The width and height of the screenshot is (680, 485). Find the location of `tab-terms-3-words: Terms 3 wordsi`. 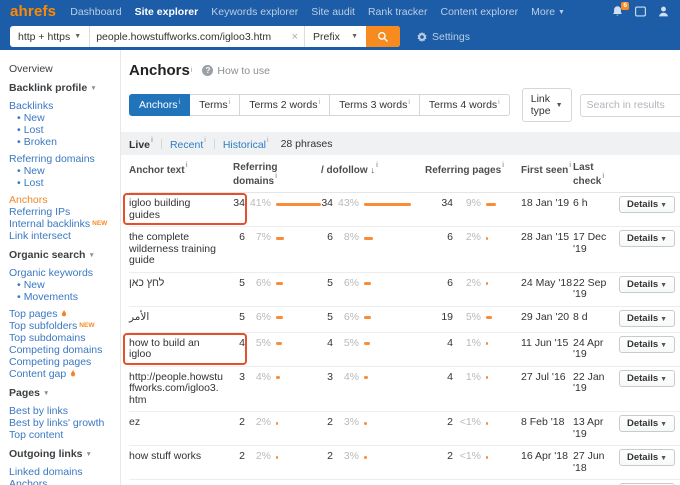

tab-terms-3-words: Terms 3 wordsi is located at coordinates (374, 105).